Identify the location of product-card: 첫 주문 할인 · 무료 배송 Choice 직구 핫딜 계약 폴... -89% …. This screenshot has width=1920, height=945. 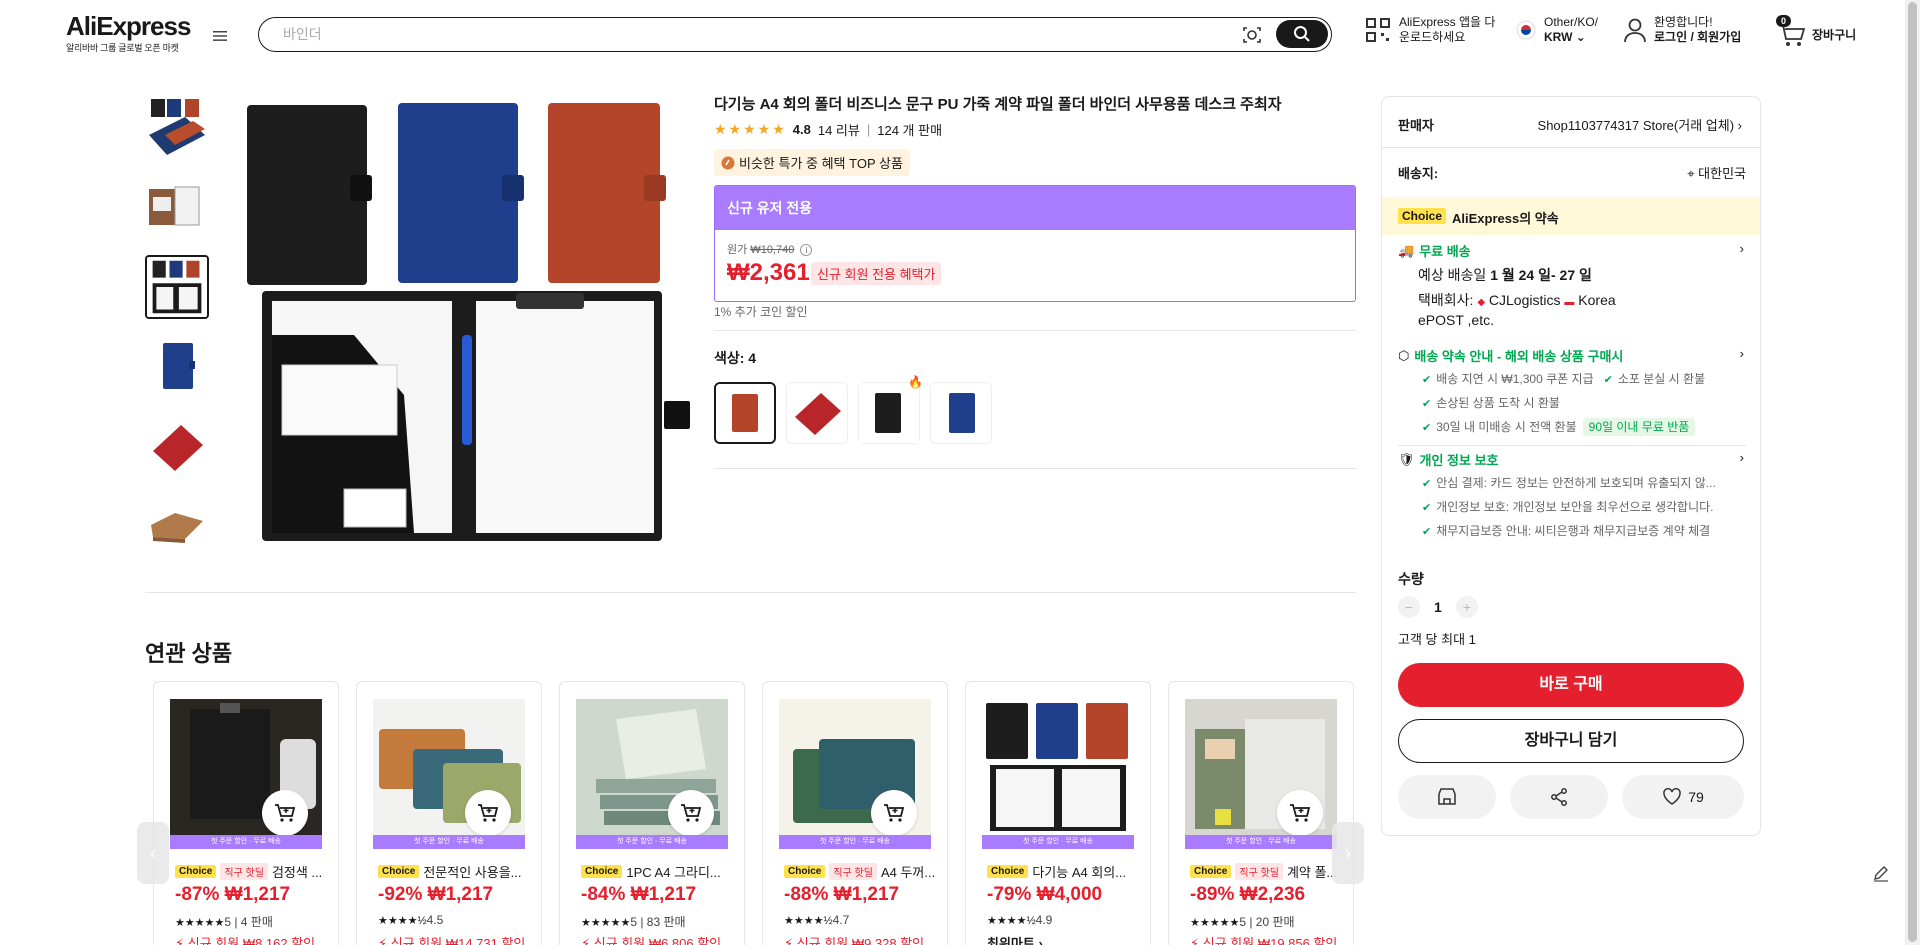
(1261, 813).